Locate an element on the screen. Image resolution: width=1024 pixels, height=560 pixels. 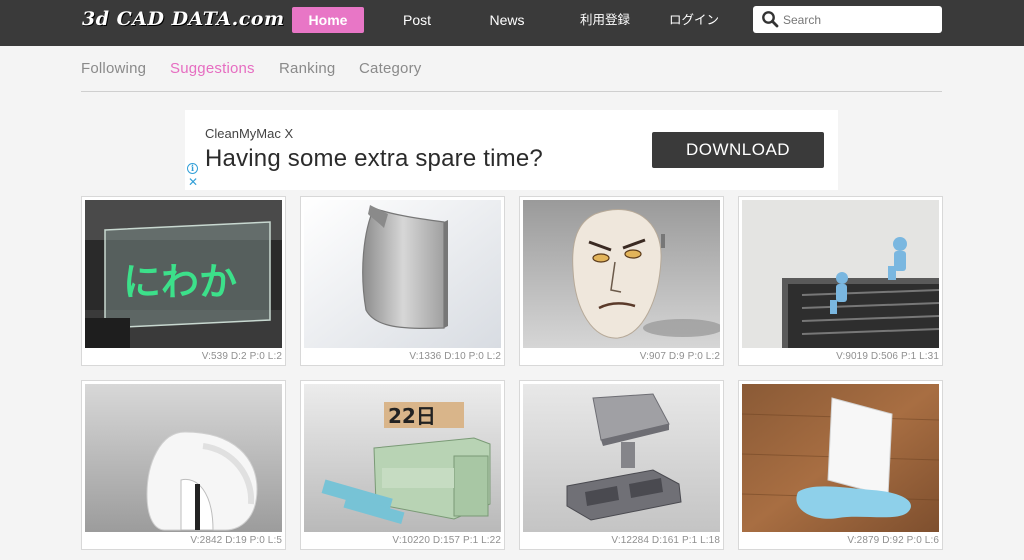
tab-ranking: Ranking is located at coordinates (307, 68).